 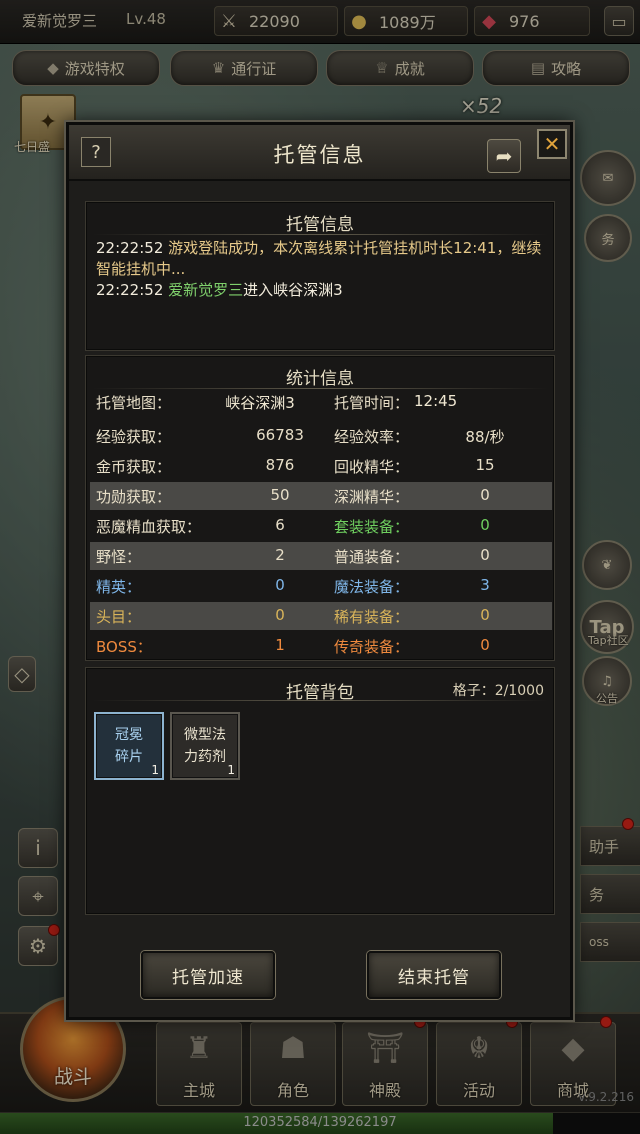 What do you see at coordinates (134, 497) in the screenshot?
I see `stat-label: 功勋获取：` at bounding box center [134, 497].